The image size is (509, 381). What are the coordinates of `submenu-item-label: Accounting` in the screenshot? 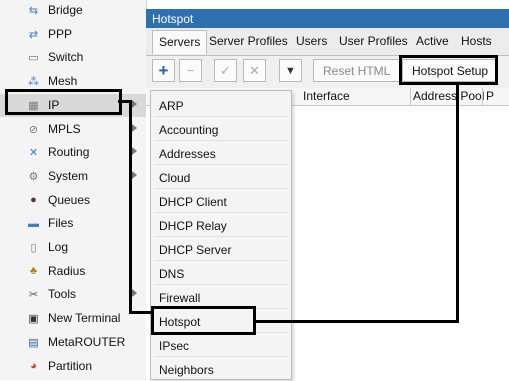 It's located at (189, 130).